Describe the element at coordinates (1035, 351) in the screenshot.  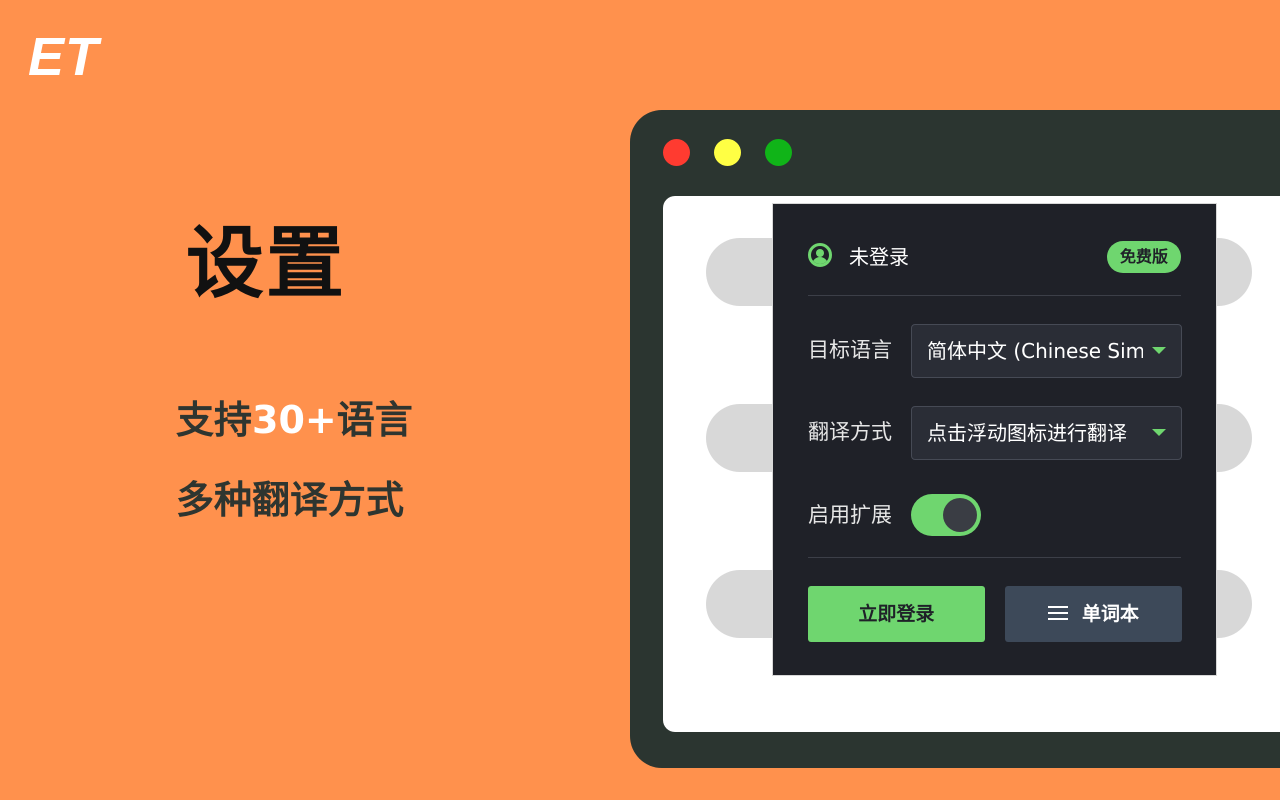
I see `target-language-value: 简体中文 (Chinese Simplified)` at that location.